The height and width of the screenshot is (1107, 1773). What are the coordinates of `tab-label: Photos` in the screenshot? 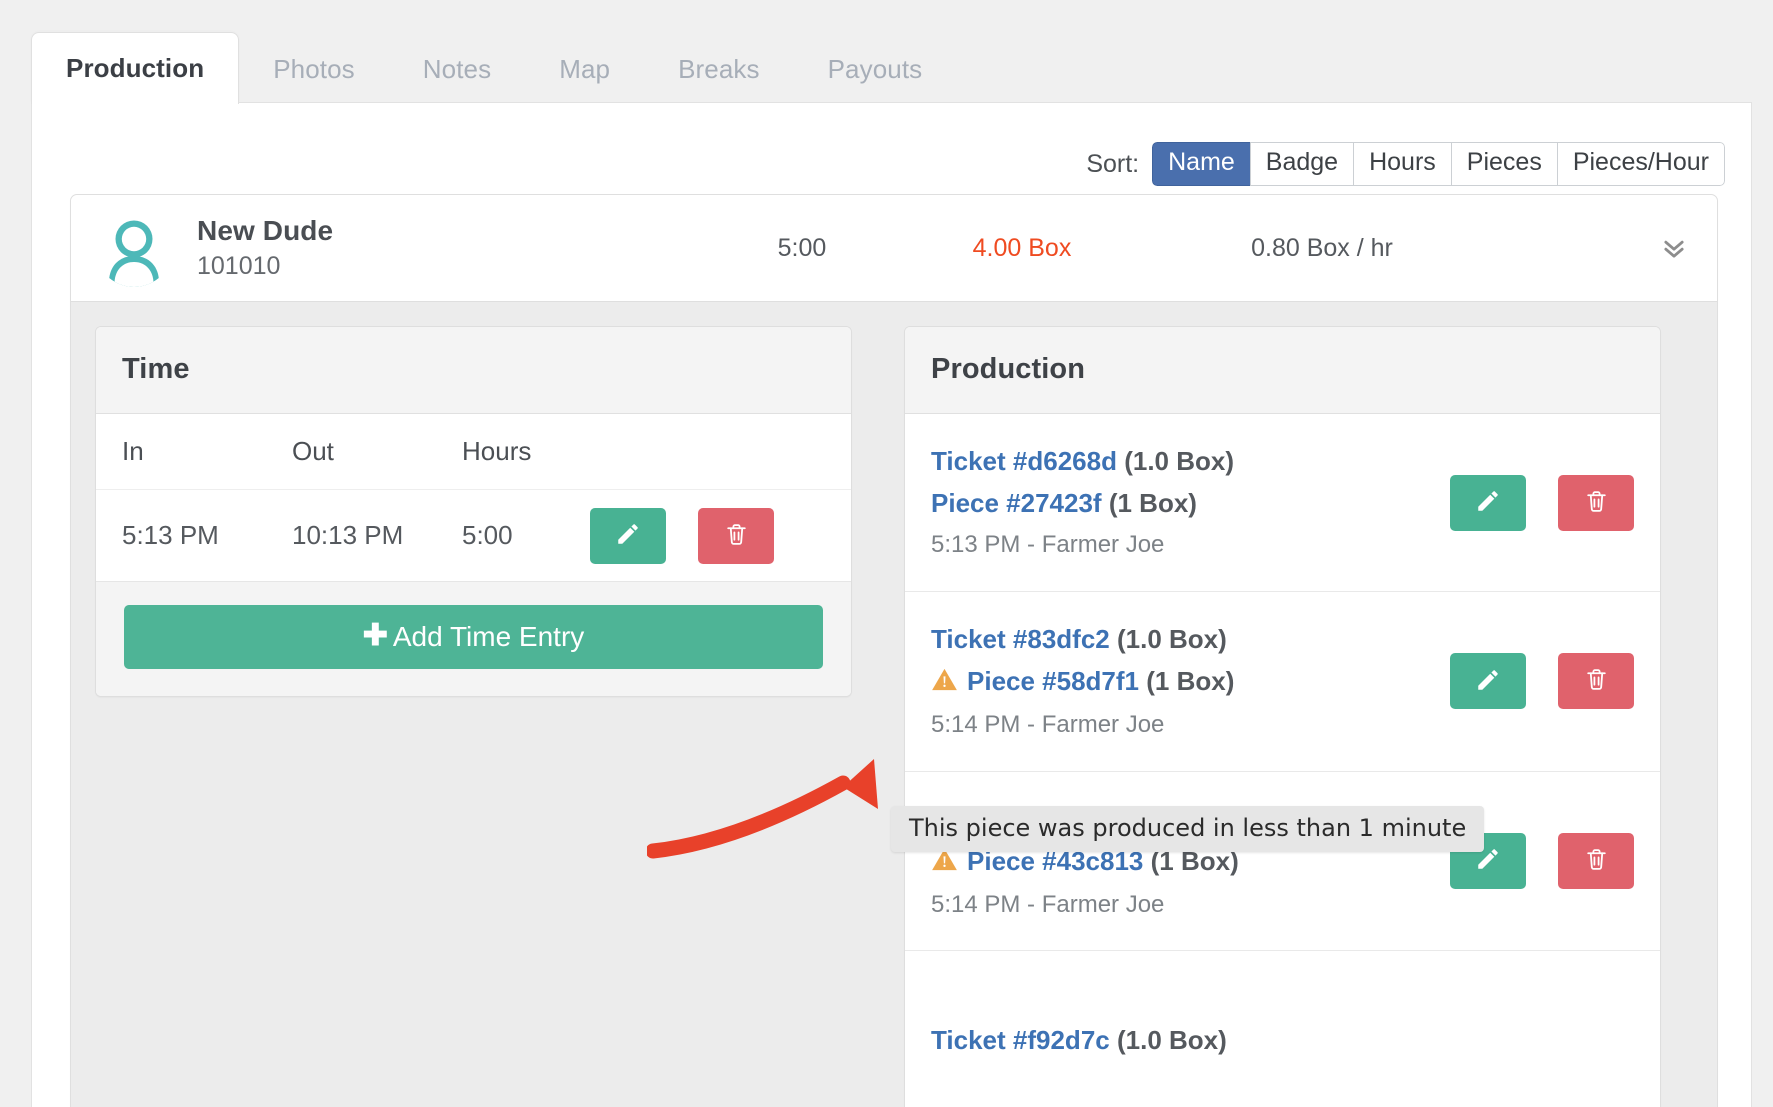 It's located at (314, 69).